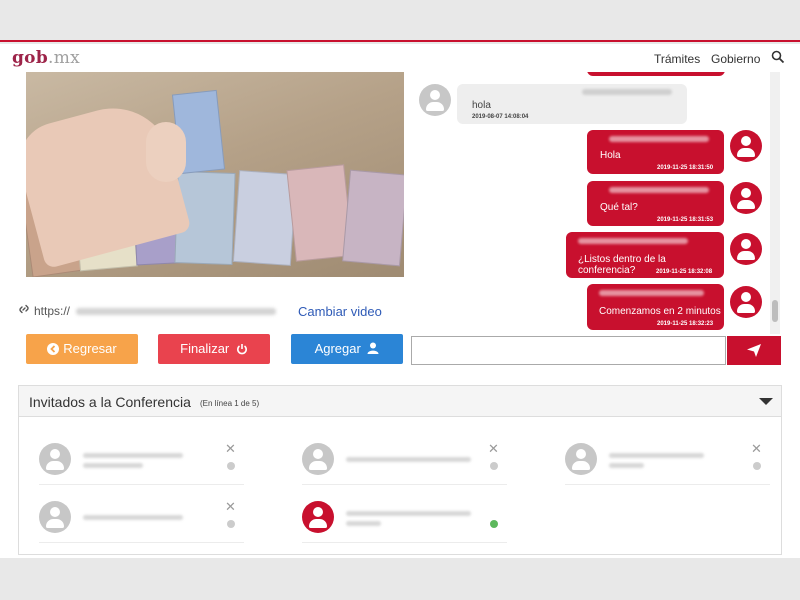  I want to click on back-arrow-icon, so click(53, 351).